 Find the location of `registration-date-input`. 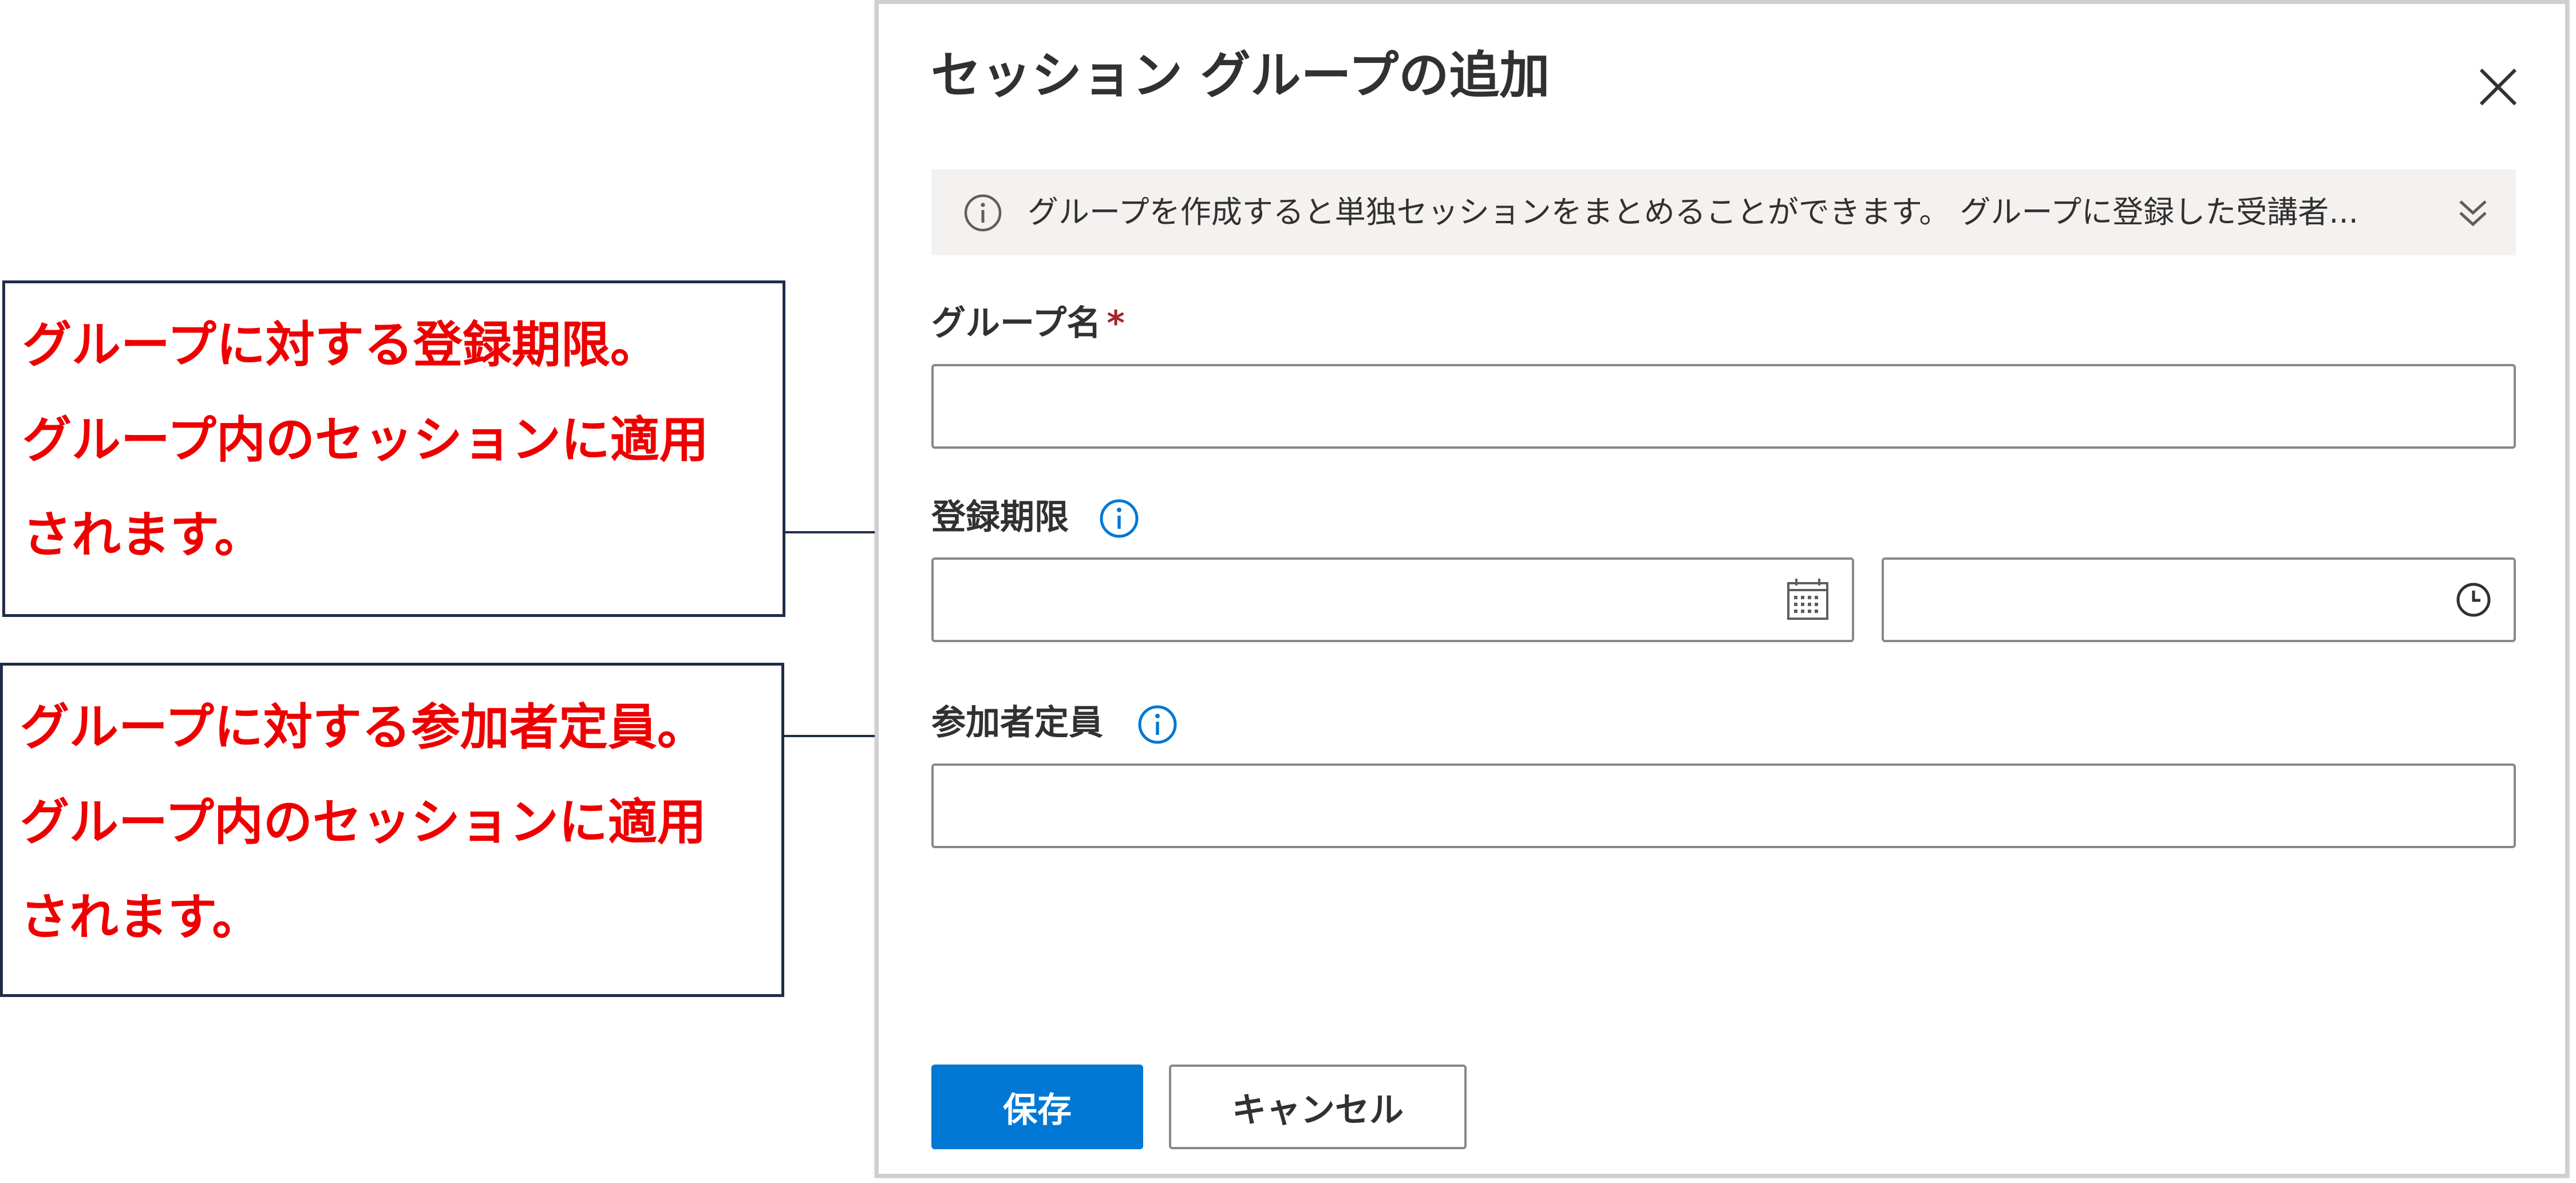

registration-date-input is located at coordinates (1392, 599).